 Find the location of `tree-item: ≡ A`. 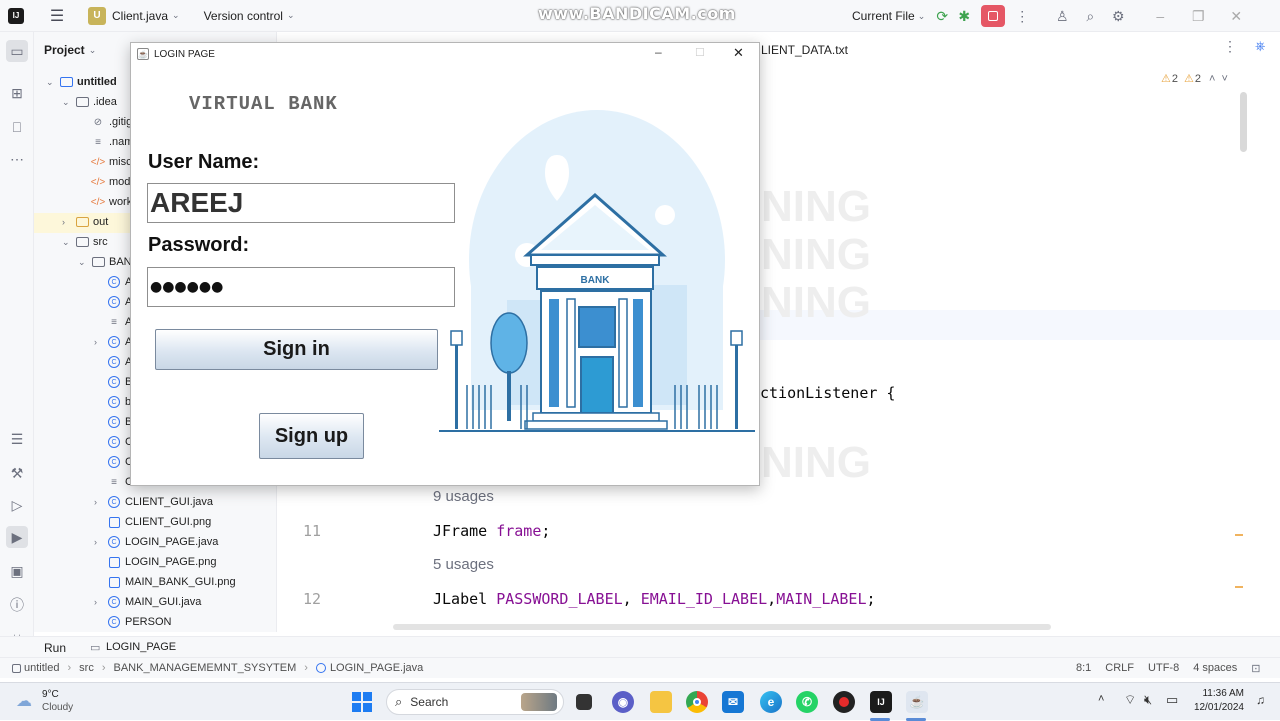

tree-item: ≡ A is located at coordinates (113, 322).